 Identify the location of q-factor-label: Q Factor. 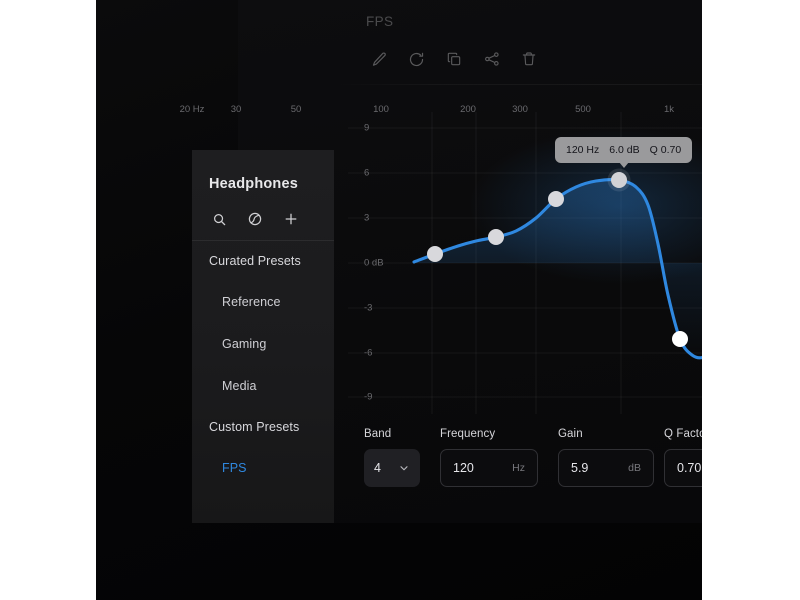
(683, 434).